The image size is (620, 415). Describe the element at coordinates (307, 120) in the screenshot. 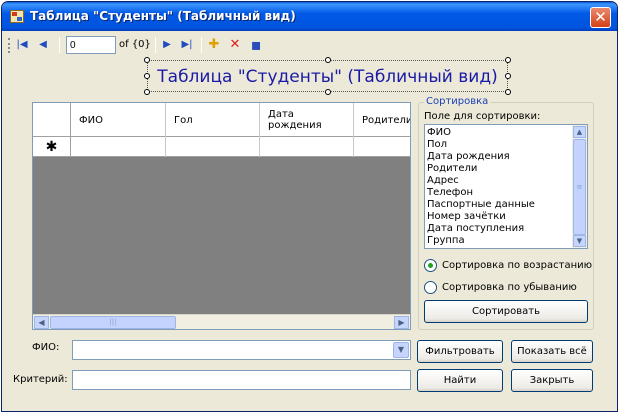

I see `column-header-birthdate: Дата рождения` at that location.